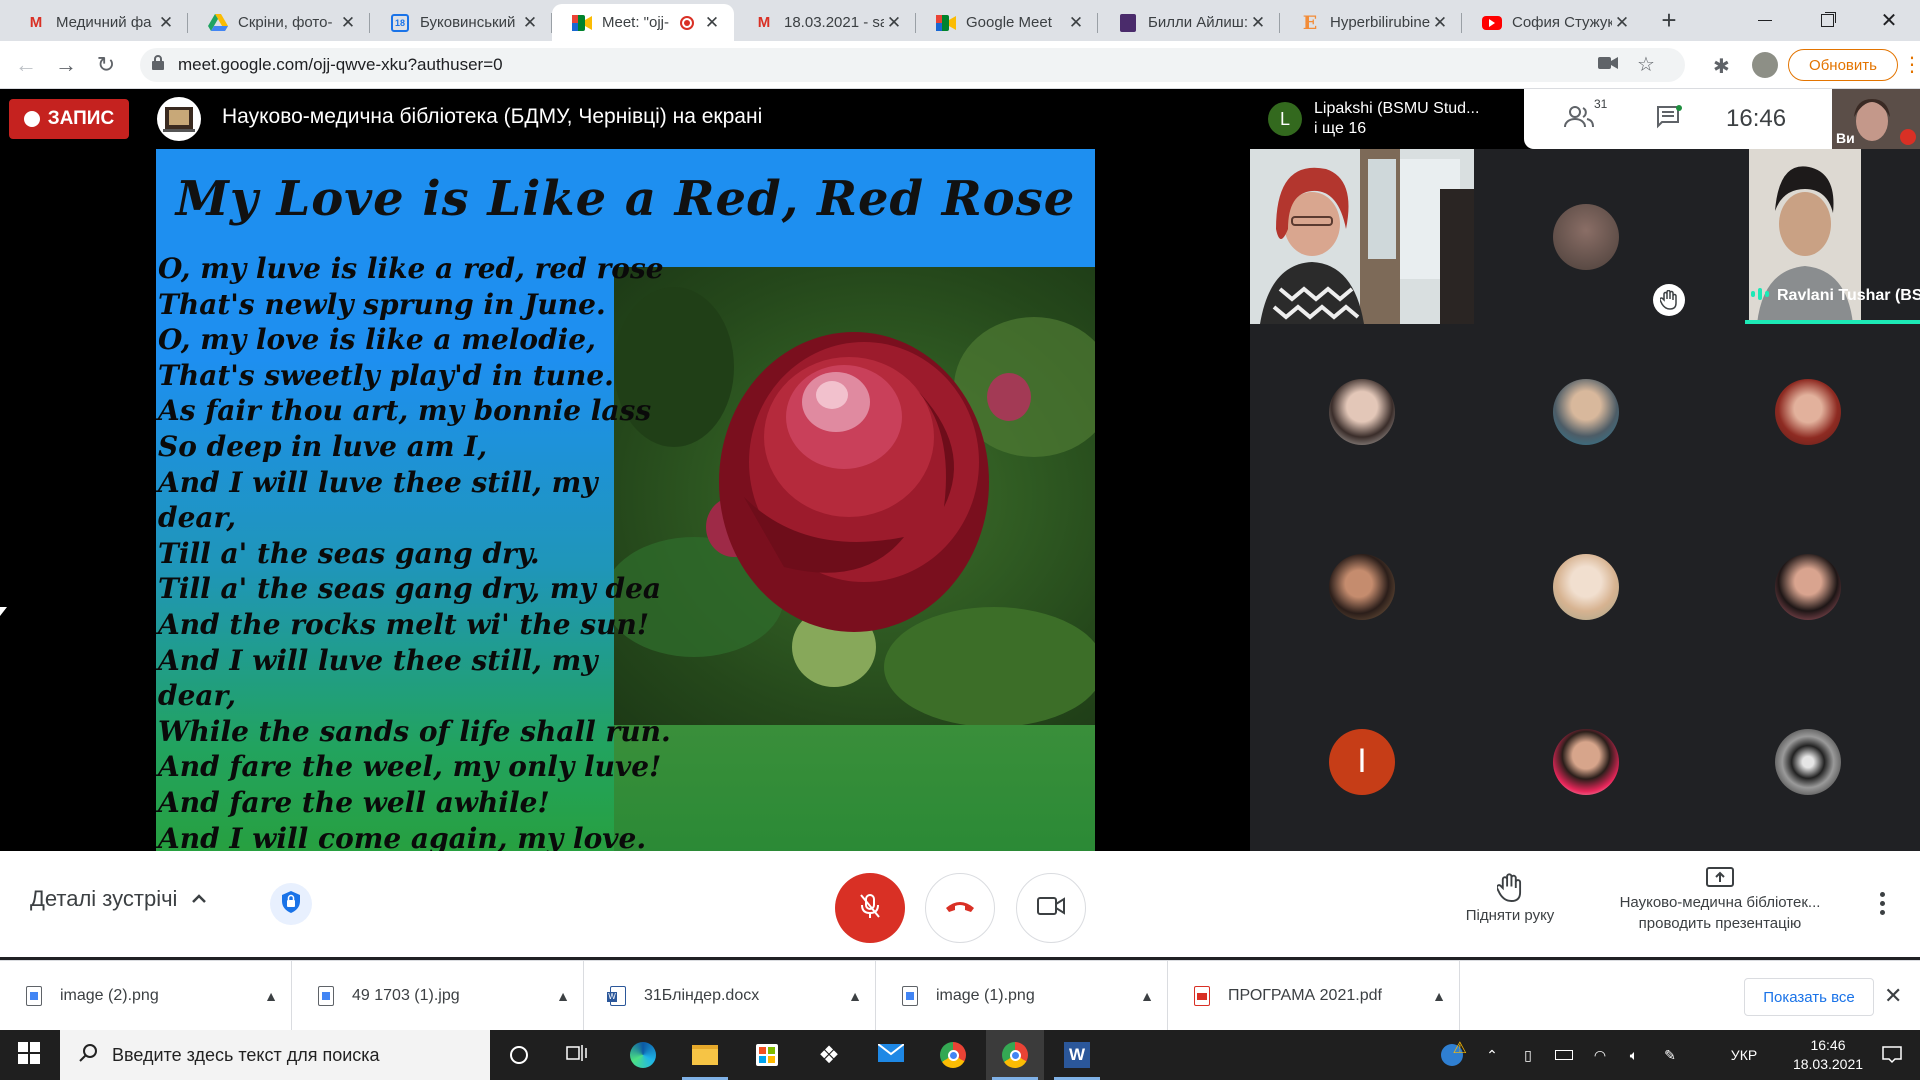  What do you see at coordinates (582, 23) in the screenshot?
I see `google-meet-icon` at bounding box center [582, 23].